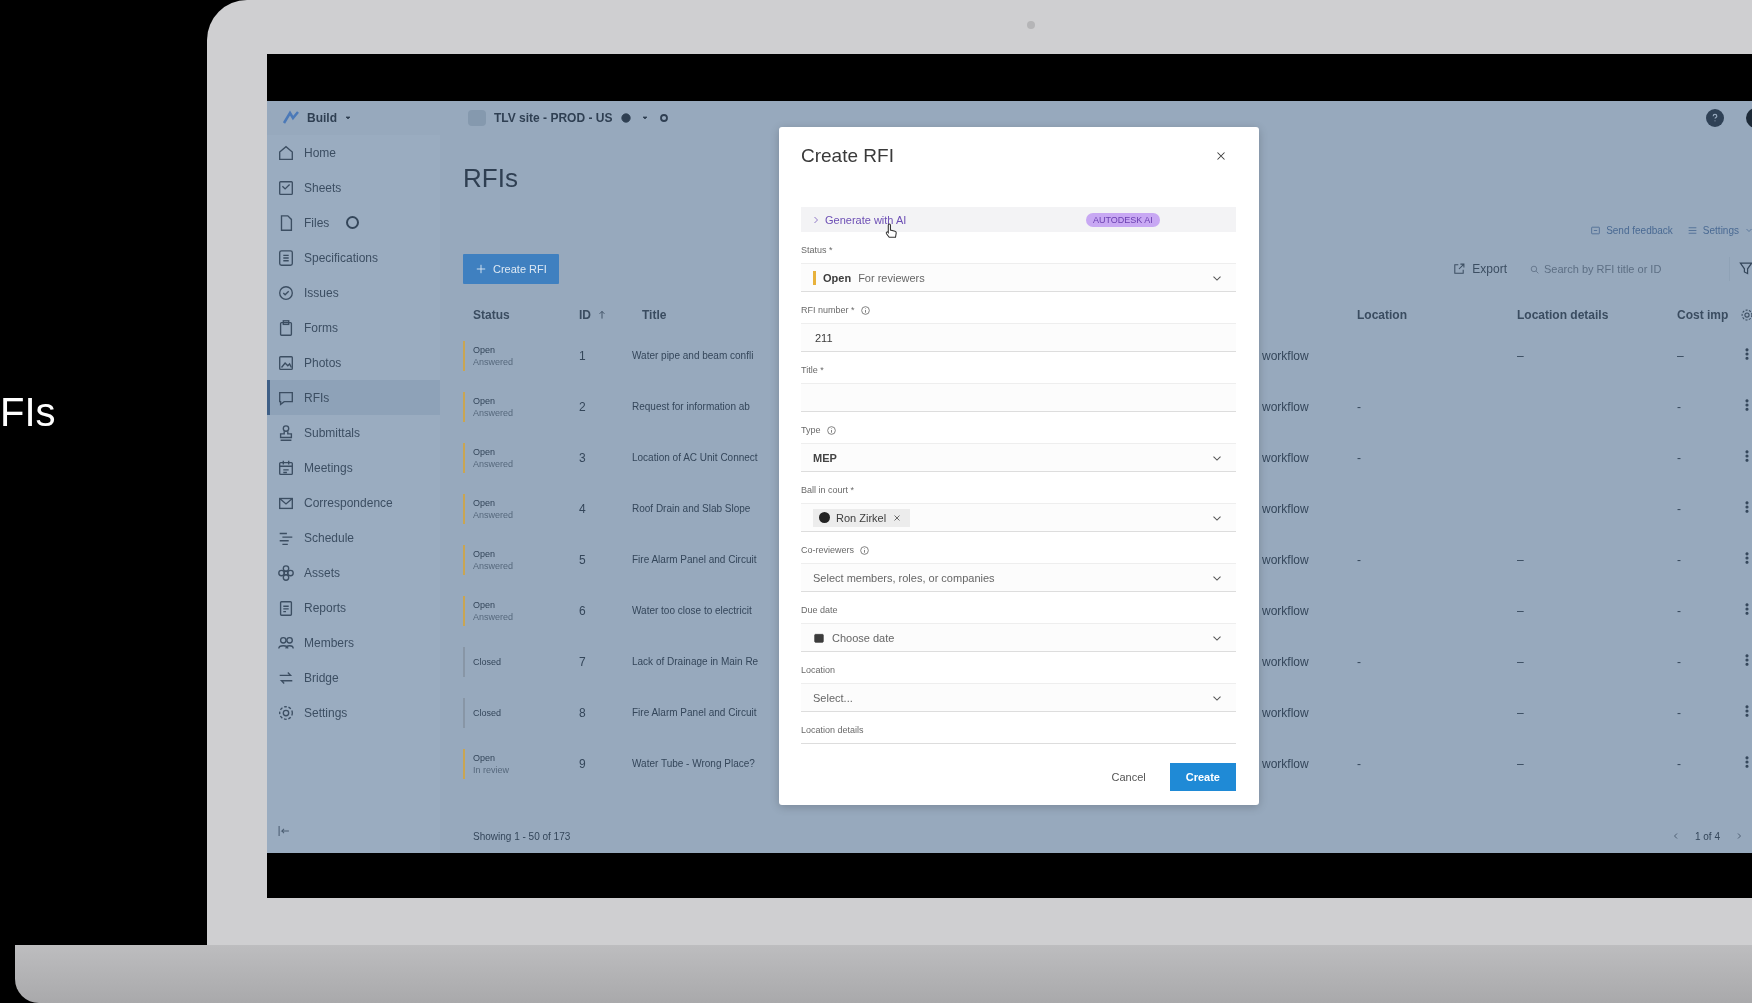  What do you see at coordinates (832, 730) in the screenshot?
I see `field-label: Location details` at bounding box center [832, 730].